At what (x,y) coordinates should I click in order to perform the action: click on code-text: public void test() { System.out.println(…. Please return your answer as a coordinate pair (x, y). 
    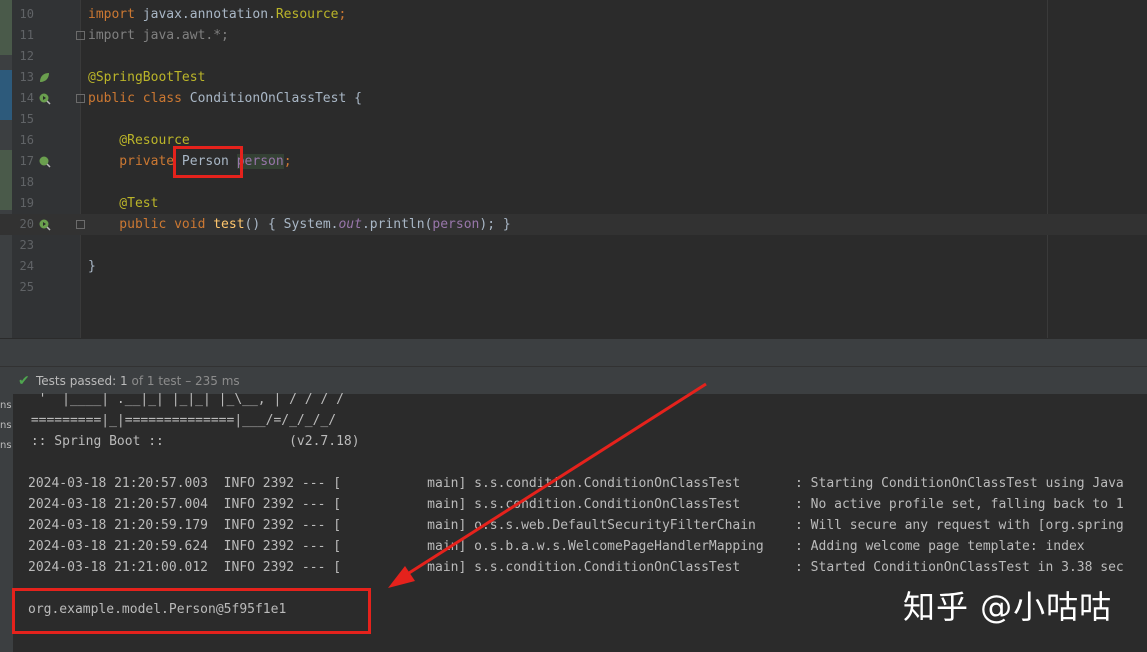
    Looking at the image, I should click on (299, 224).